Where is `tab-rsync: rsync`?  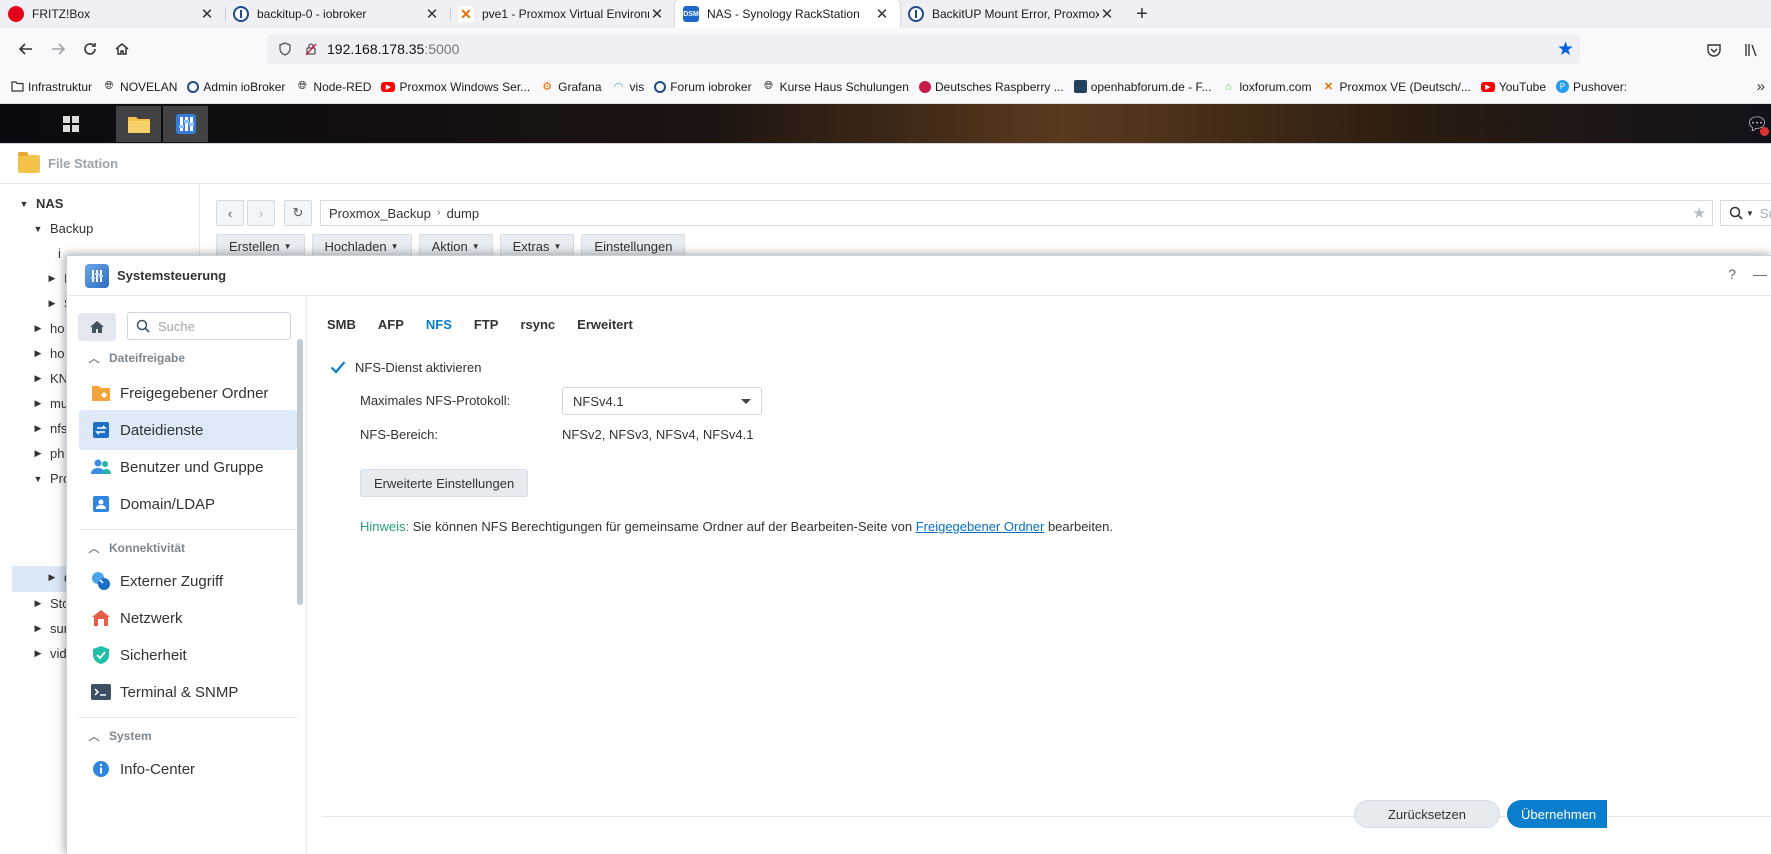 tab-rsync: rsync is located at coordinates (537, 324).